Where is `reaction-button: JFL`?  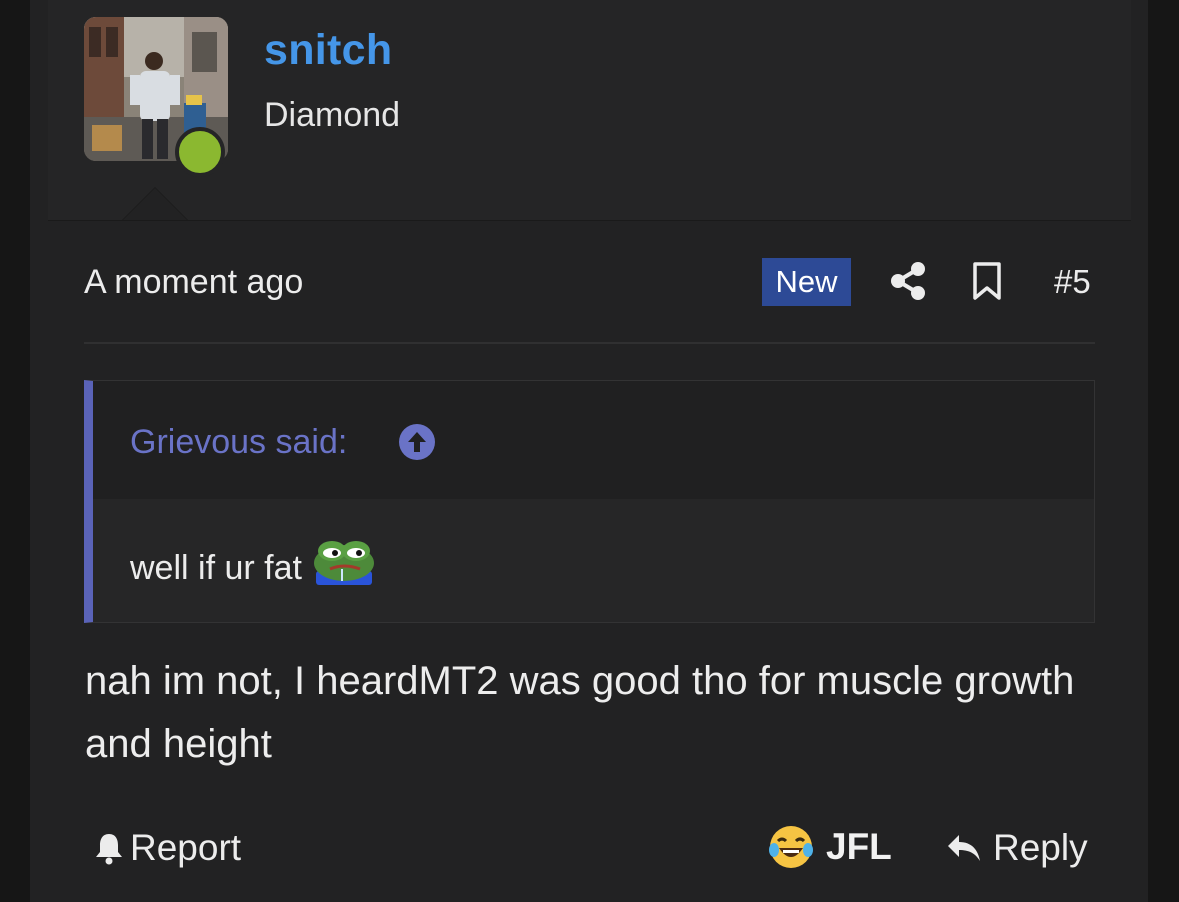 reaction-button: JFL is located at coordinates (830, 847).